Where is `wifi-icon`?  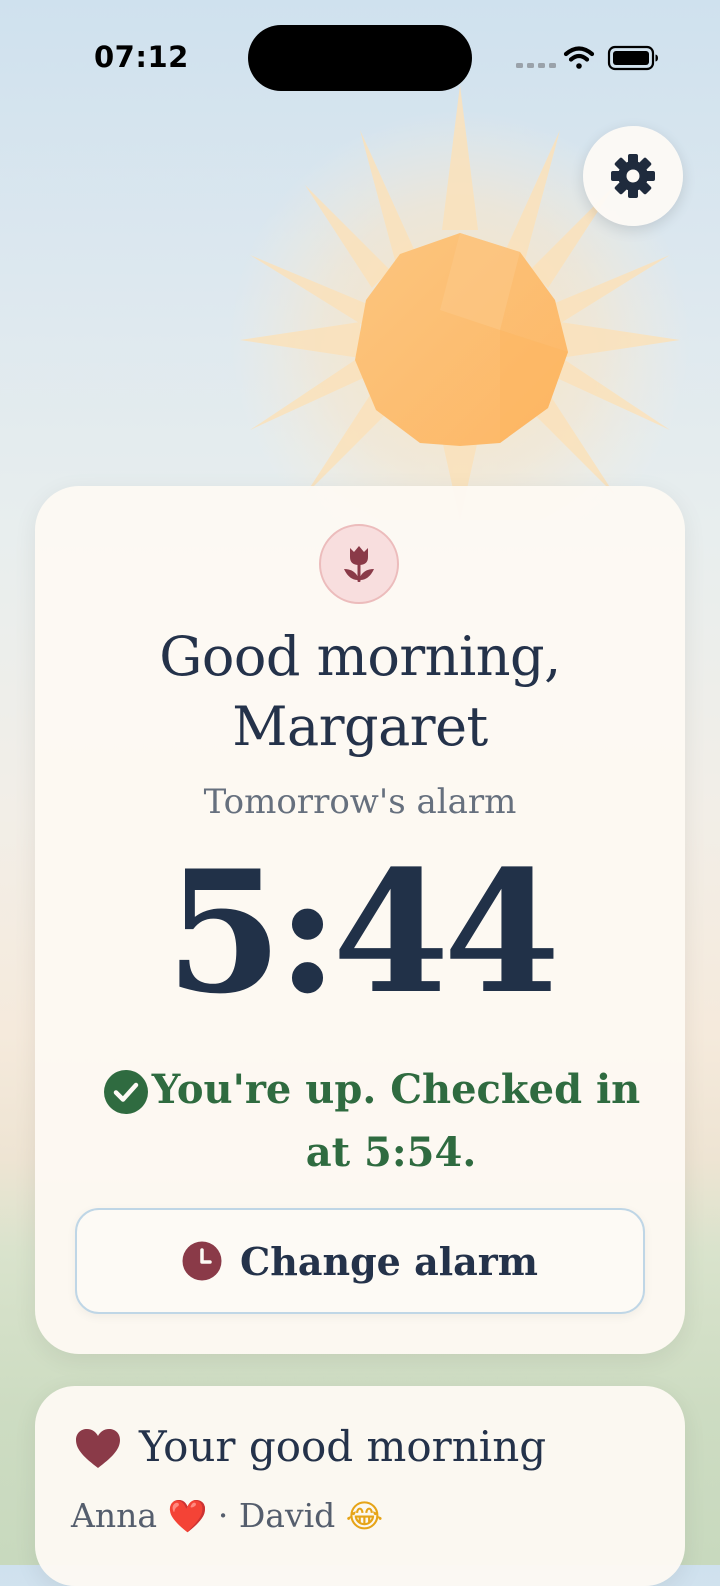 wifi-icon is located at coordinates (579, 57).